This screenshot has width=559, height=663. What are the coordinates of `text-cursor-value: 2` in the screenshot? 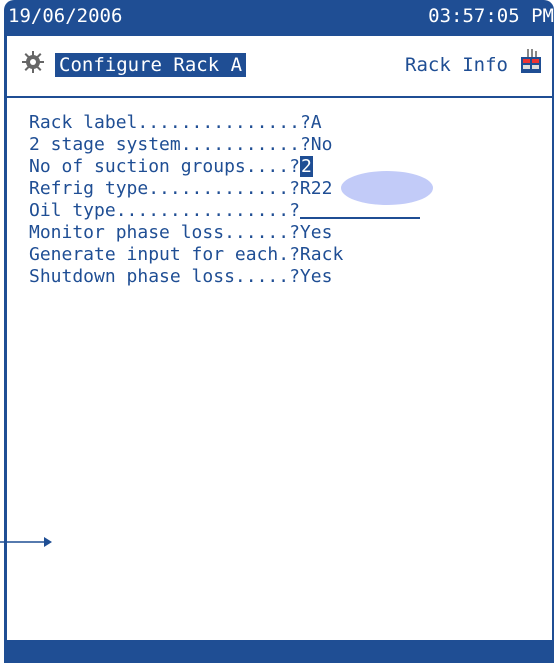 It's located at (306, 166).